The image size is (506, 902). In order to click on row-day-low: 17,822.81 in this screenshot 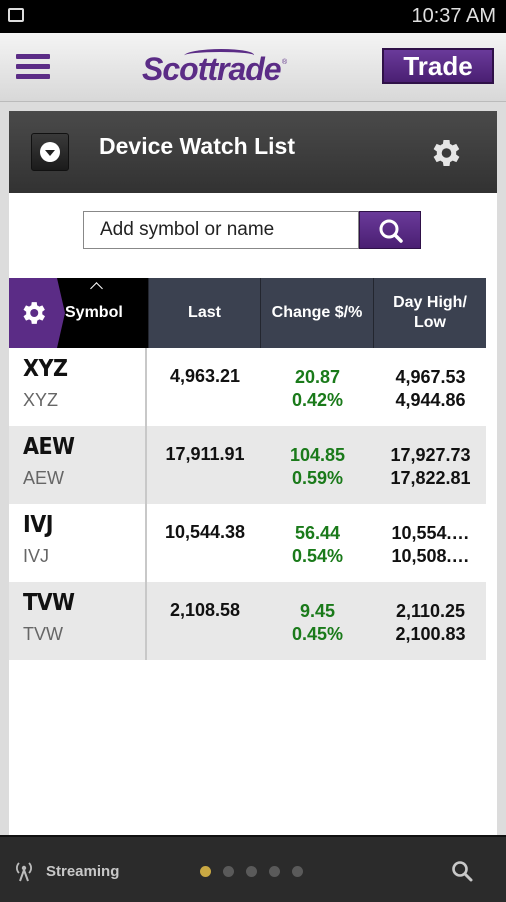, I will do `click(430, 478)`.